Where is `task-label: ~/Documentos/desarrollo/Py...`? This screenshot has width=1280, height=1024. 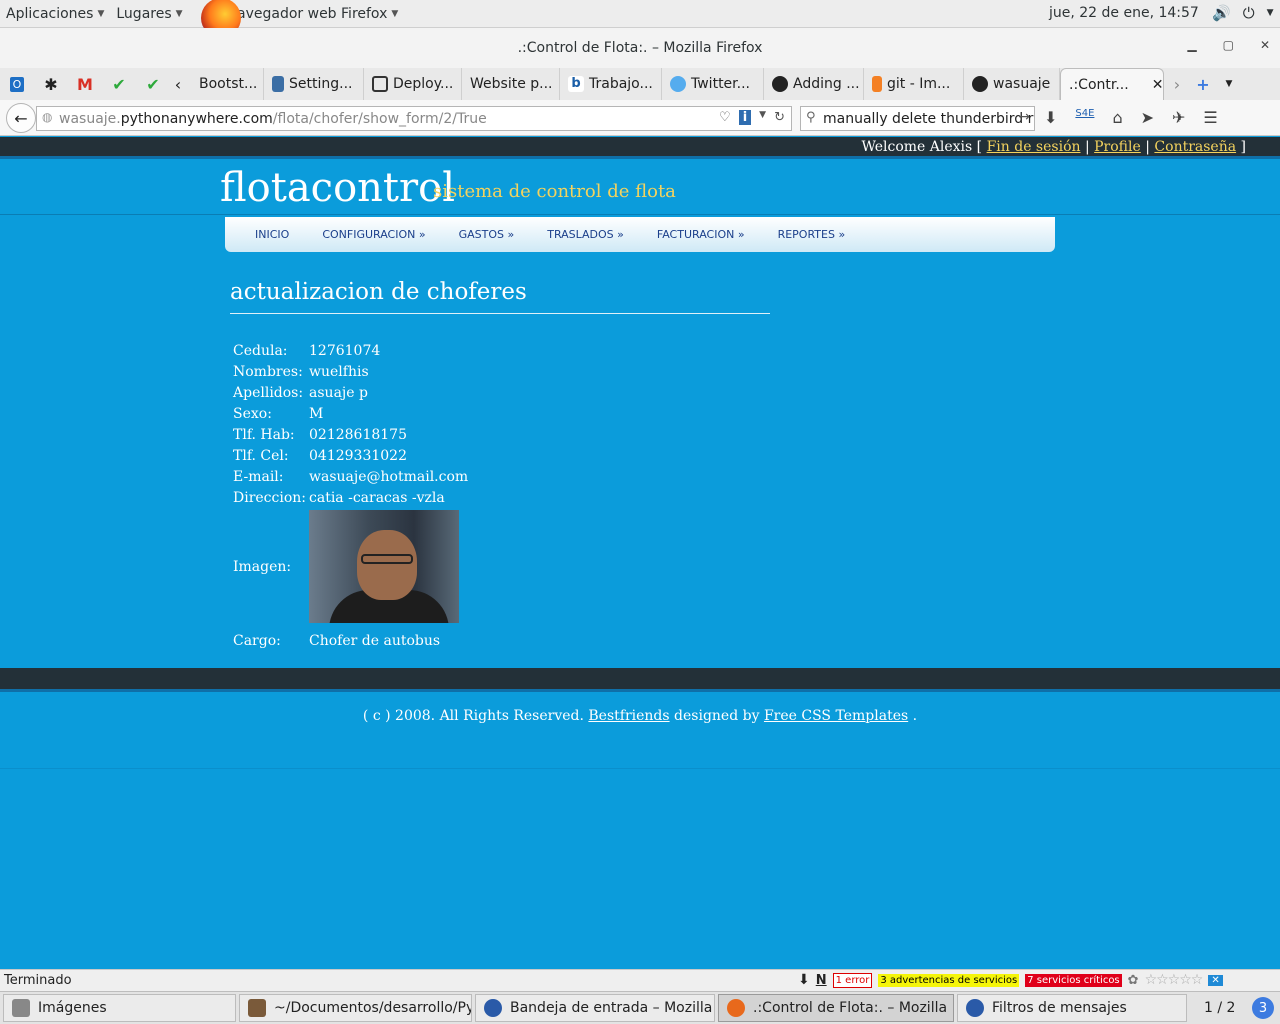 task-label: ~/Documentos/desarrollo/Py... is located at coordinates (373, 1008).